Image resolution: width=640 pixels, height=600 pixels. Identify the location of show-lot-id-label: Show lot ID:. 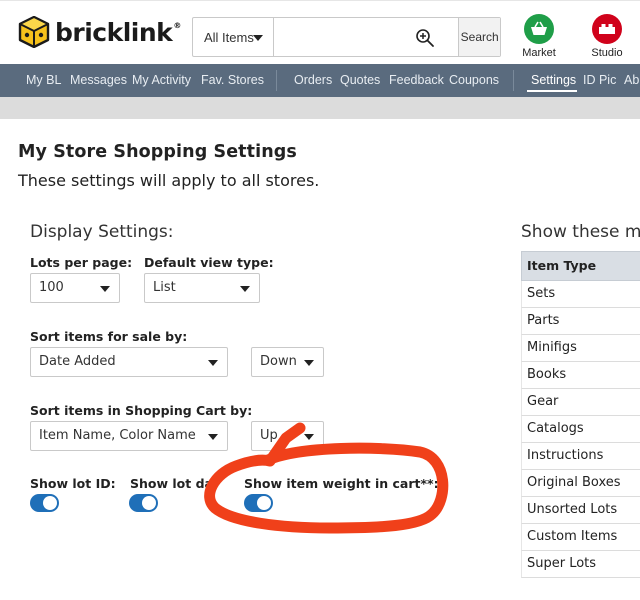
(73, 483).